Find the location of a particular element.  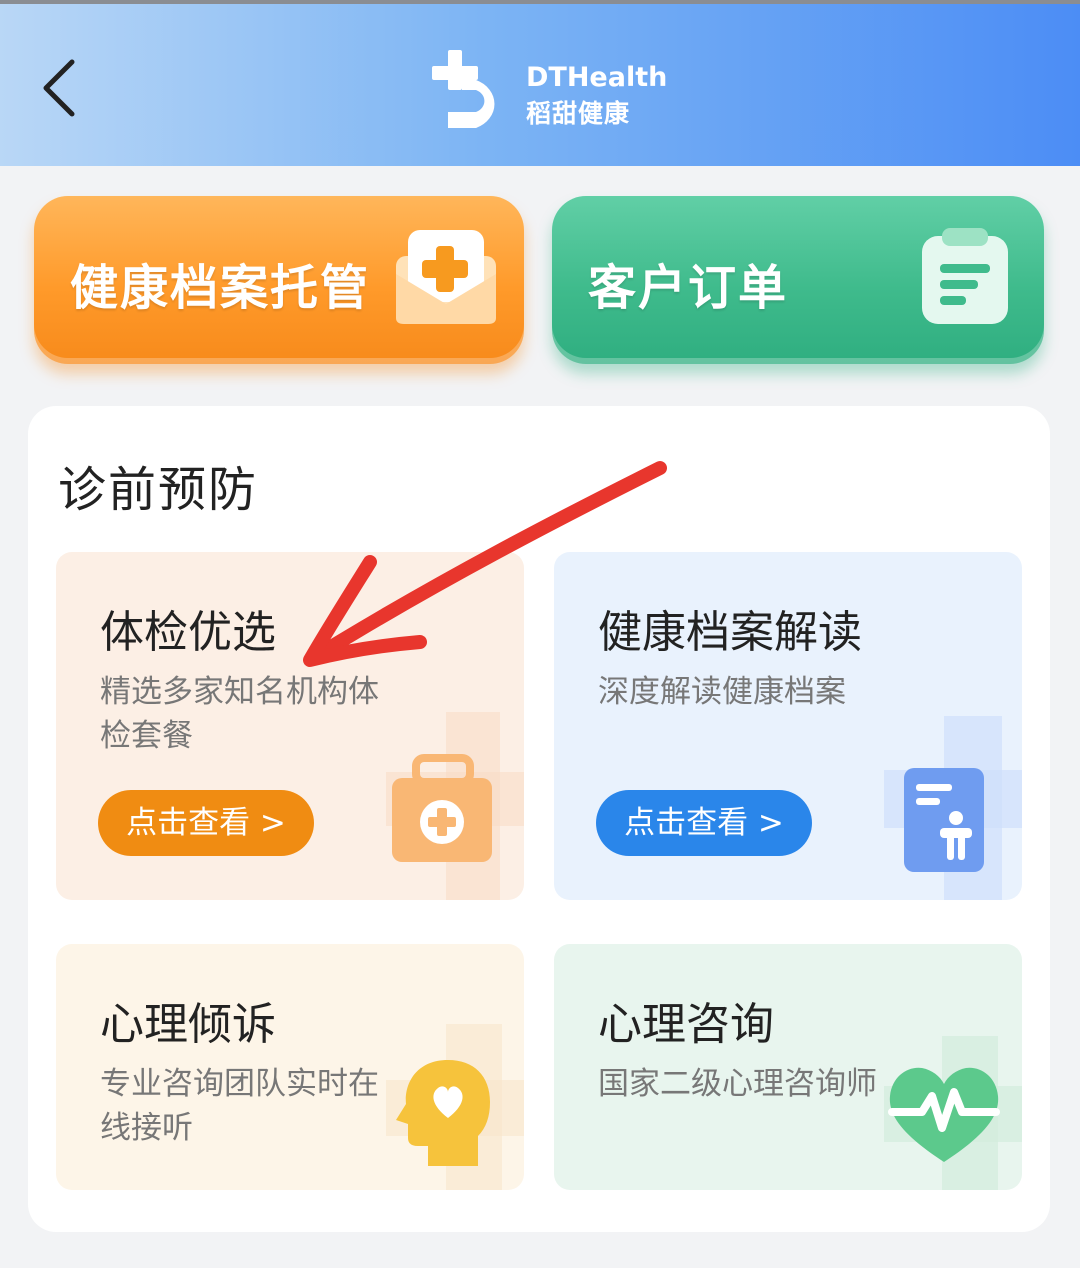

health-record-custody-button: 健康档案托管 is located at coordinates (279, 280).